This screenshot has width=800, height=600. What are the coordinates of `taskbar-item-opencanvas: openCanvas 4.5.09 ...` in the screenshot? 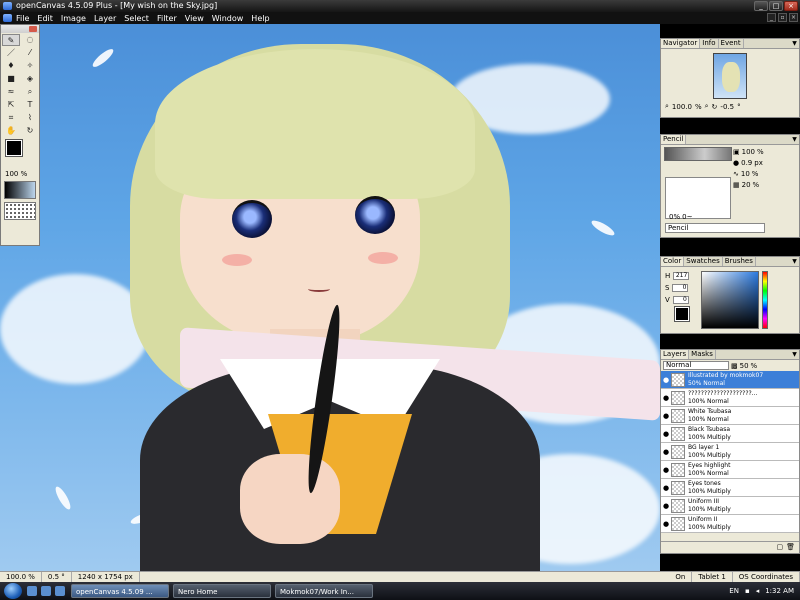 It's located at (120, 591).